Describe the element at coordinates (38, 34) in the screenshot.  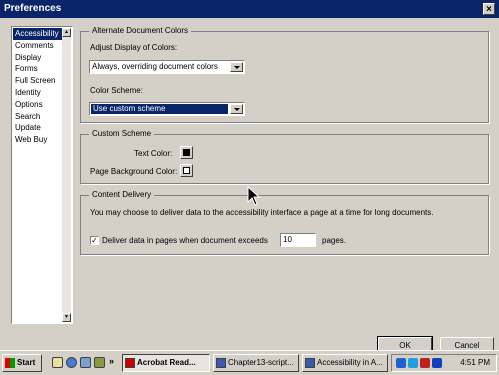
I see `category-item: Accessibility` at that location.